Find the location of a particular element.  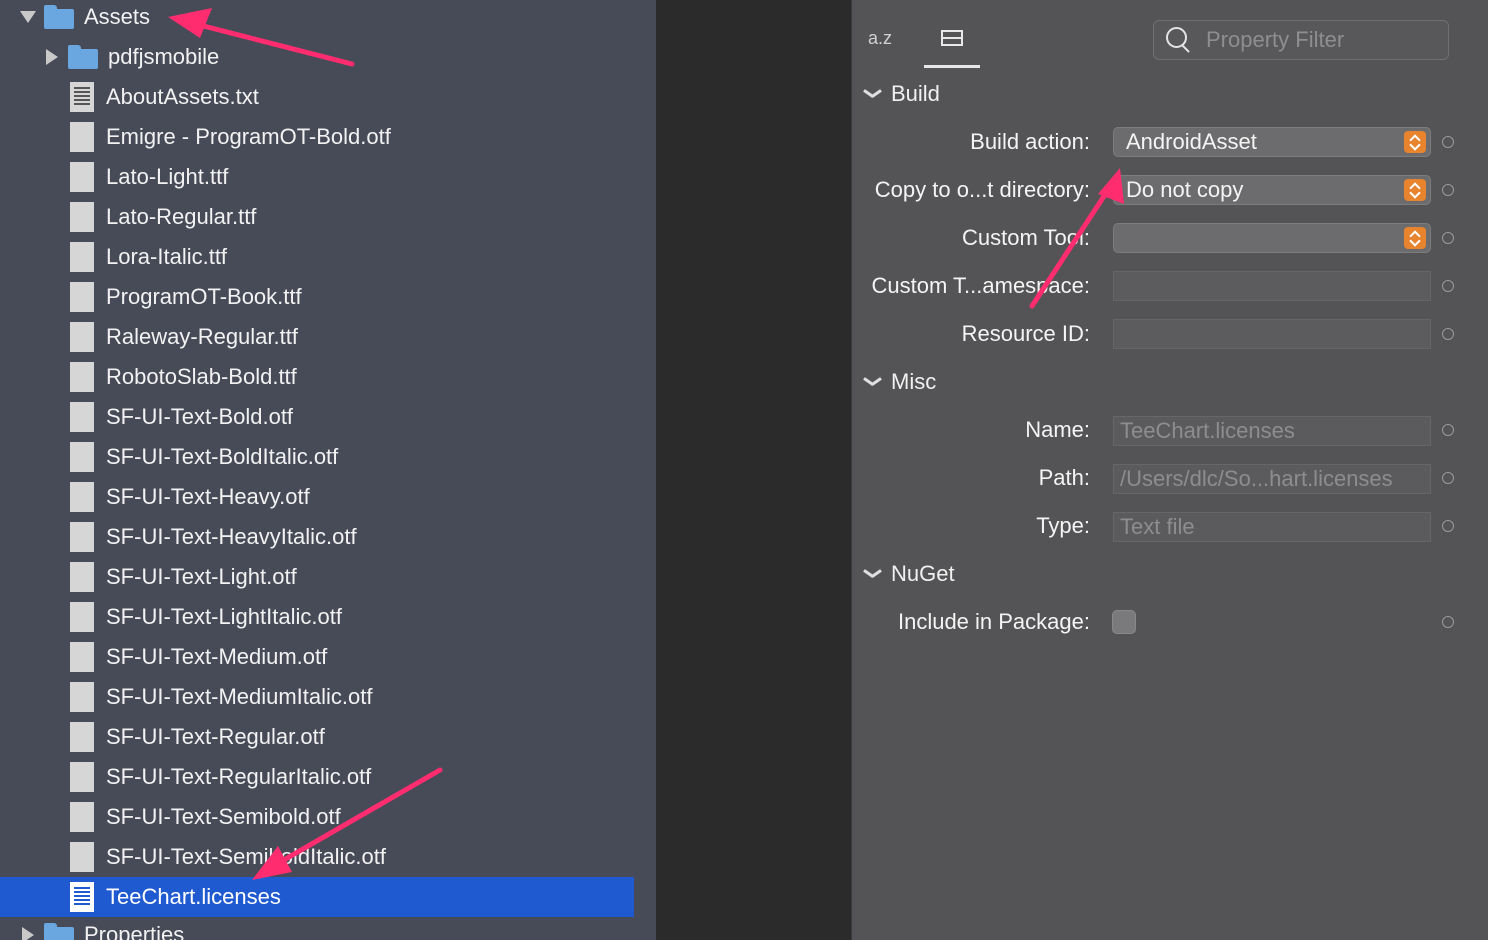

tree-item-label: Lora-Italic.ttf is located at coordinates (167, 256).